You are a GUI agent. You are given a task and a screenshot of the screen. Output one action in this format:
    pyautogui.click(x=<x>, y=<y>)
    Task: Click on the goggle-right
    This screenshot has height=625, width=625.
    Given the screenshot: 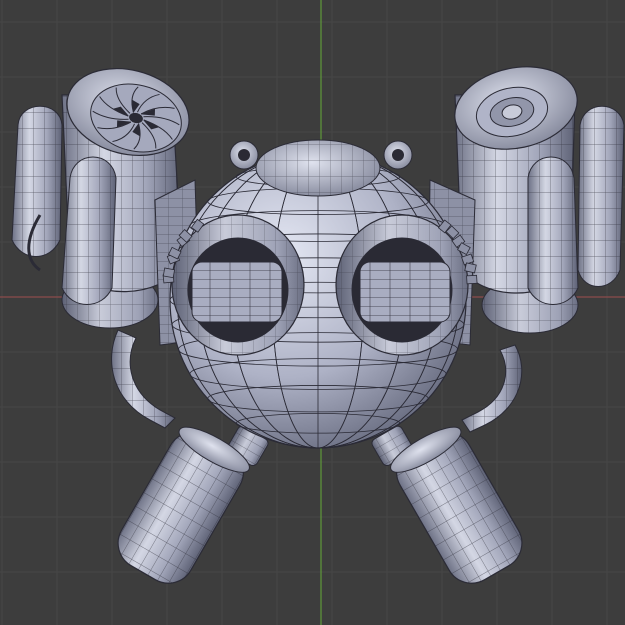 What is the action you would take?
    pyautogui.click(x=402, y=285)
    